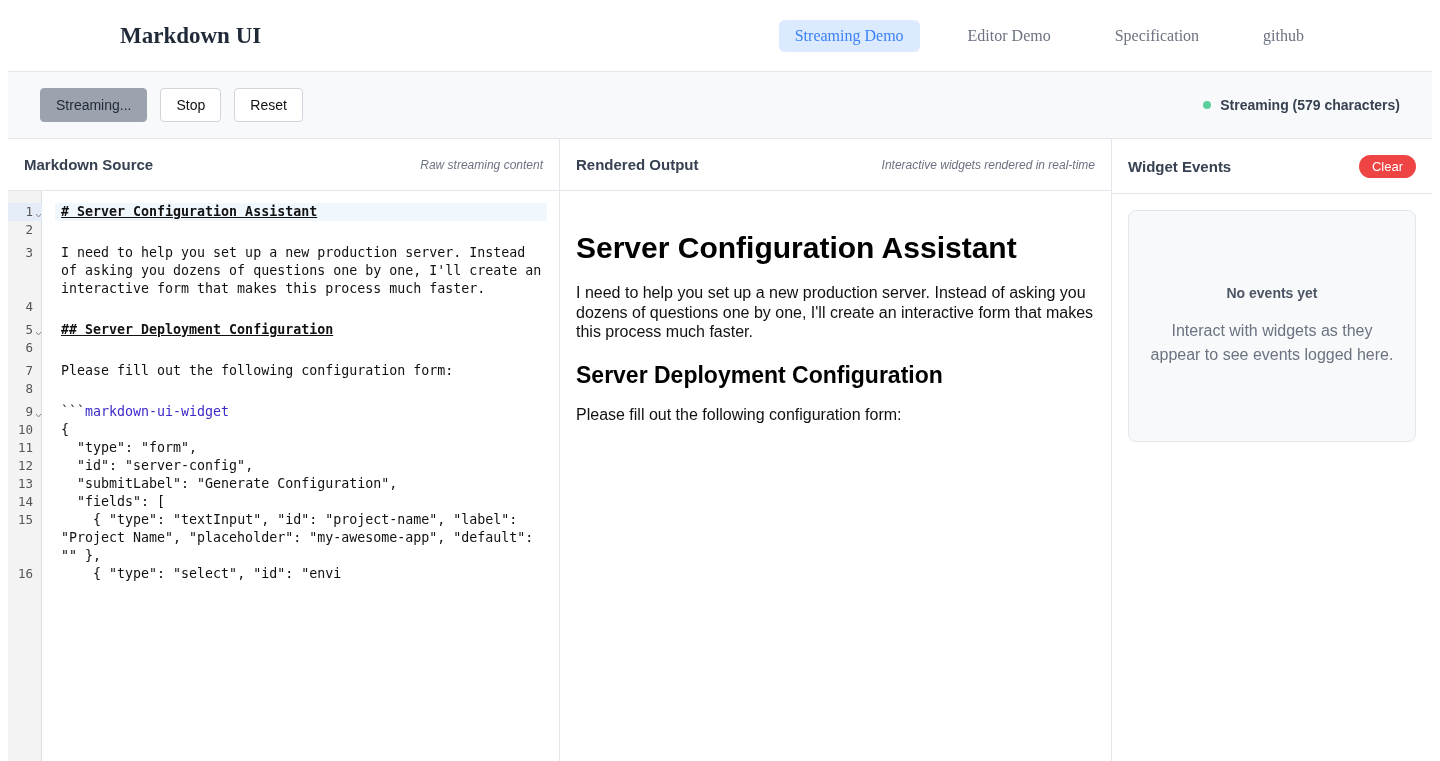 Image resolution: width=1440 pixels, height=761 pixels. I want to click on line-number: 11, so click(25, 448).